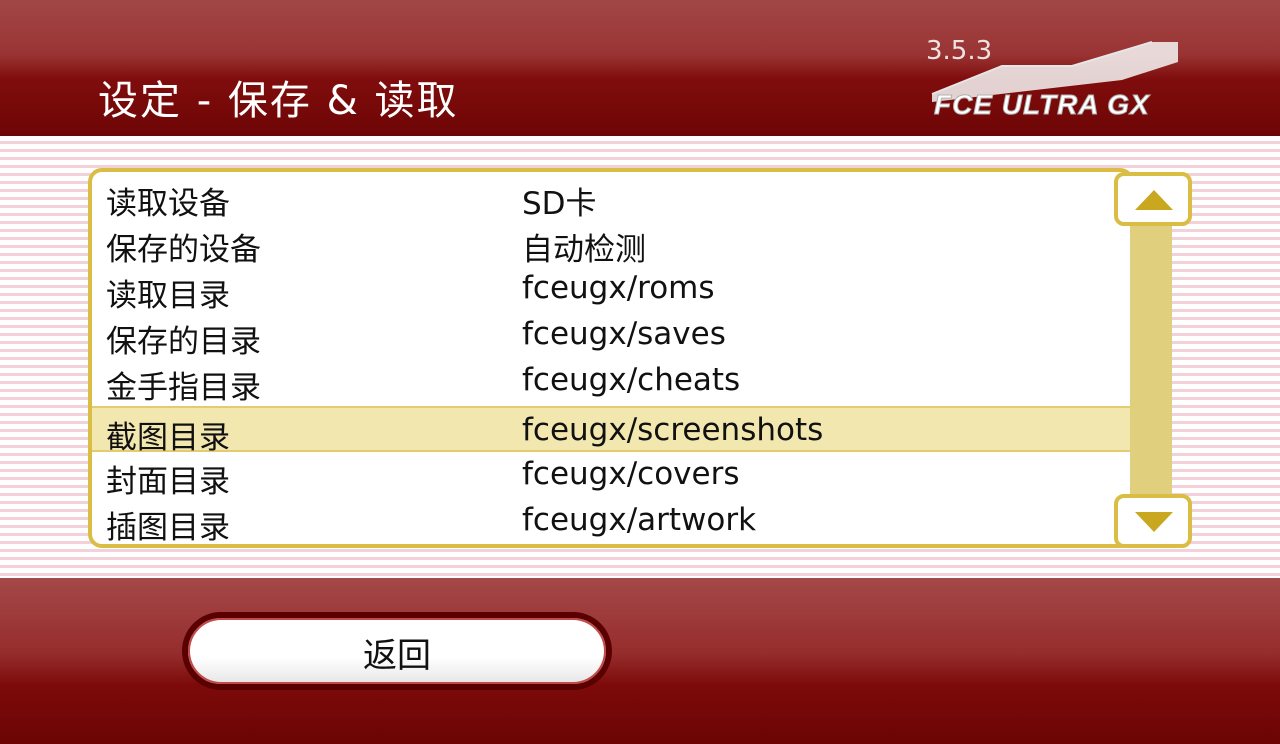 The width and height of the screenshot is (1280, 744). What do you see at coordinates (959, 51) in the screenshot?
I see `version-label: 3.5.3` at bounding box center [959, 51].